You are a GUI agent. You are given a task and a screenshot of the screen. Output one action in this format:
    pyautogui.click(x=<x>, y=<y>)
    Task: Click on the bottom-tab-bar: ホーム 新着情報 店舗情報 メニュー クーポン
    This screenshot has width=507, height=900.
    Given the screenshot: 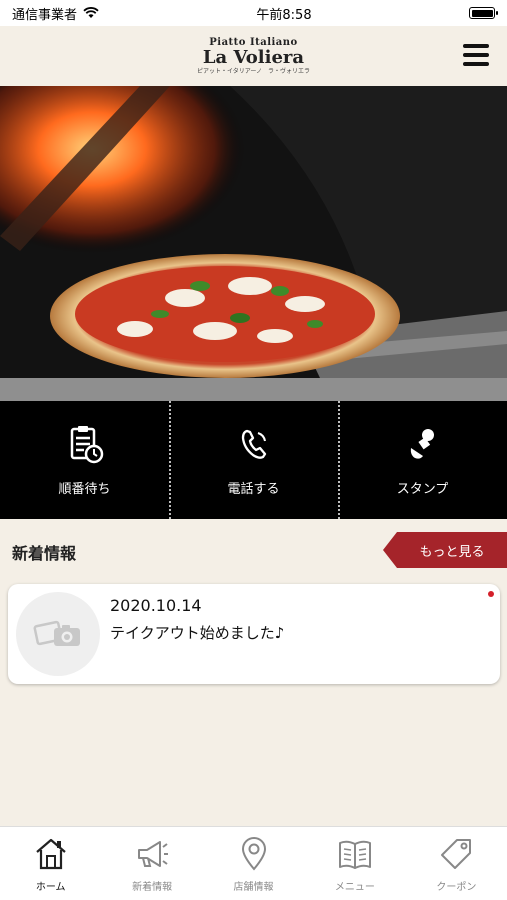 What is the action you would take?
    pyautogui.click(x=253, y=863)
    